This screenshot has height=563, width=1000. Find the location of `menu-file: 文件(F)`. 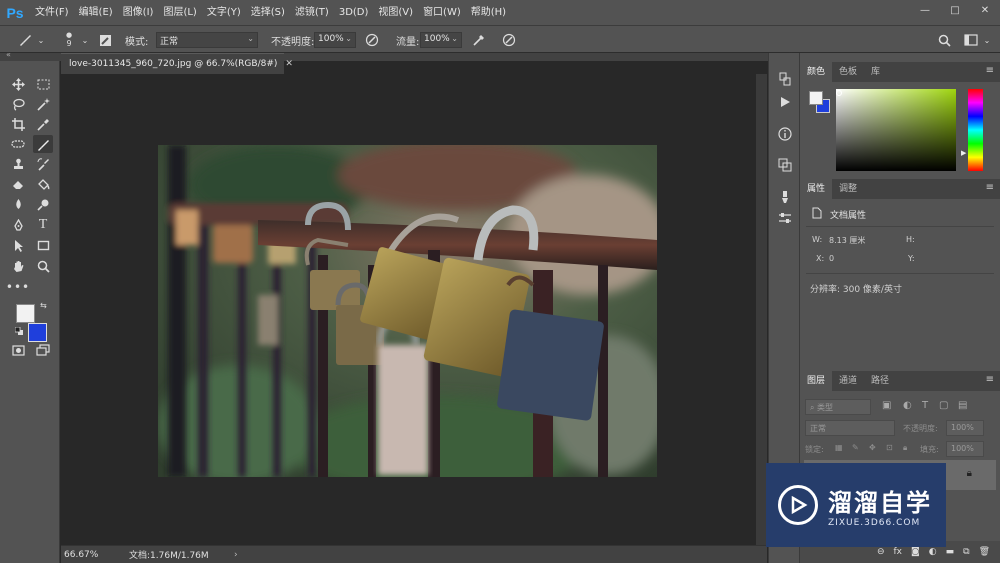

menu-file: 文件(F) is located at coordinates (52, 12).